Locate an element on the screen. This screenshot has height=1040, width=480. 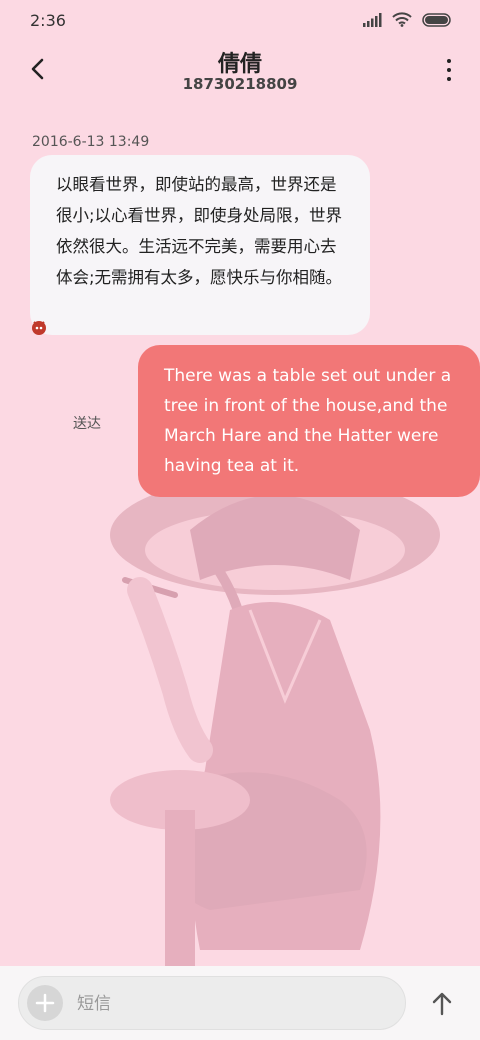
message-input is located at coordinates (227, 1004).